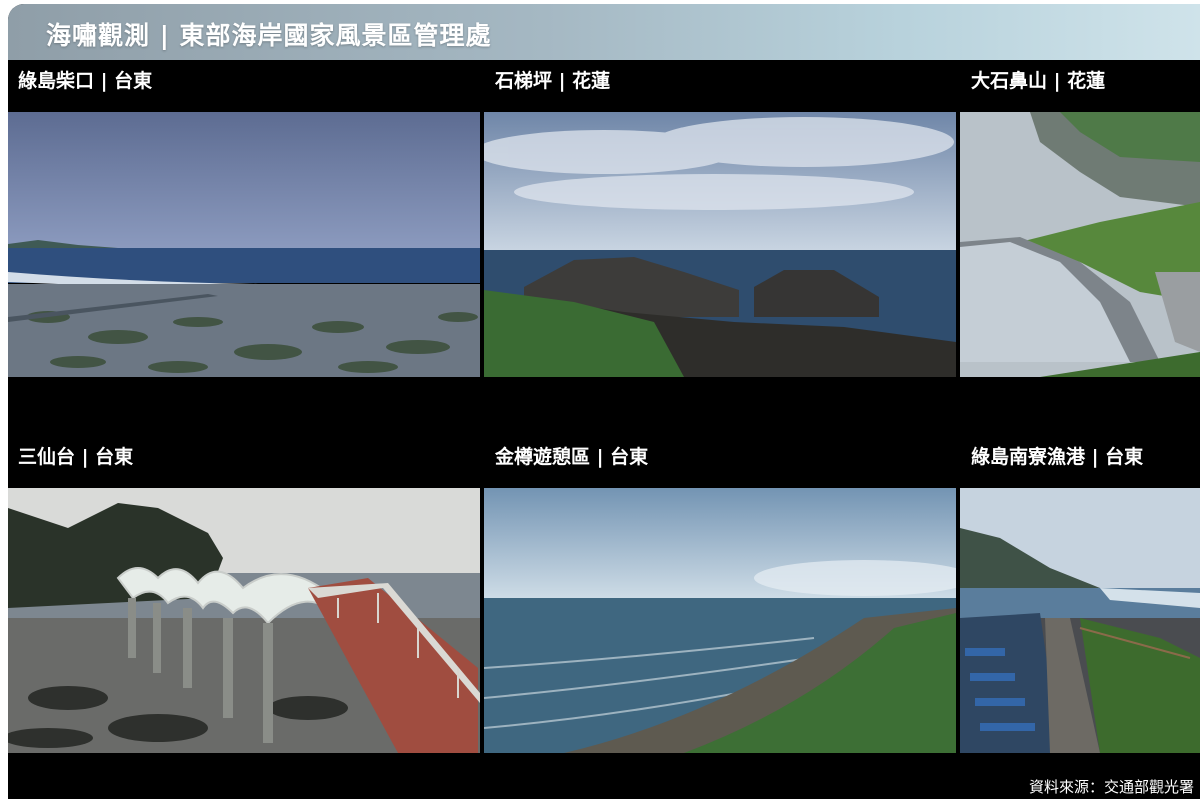 The height and width of the screenshot is (799, 1200). I want to click on camera-feed-dashibishan, so click(1080, 244).